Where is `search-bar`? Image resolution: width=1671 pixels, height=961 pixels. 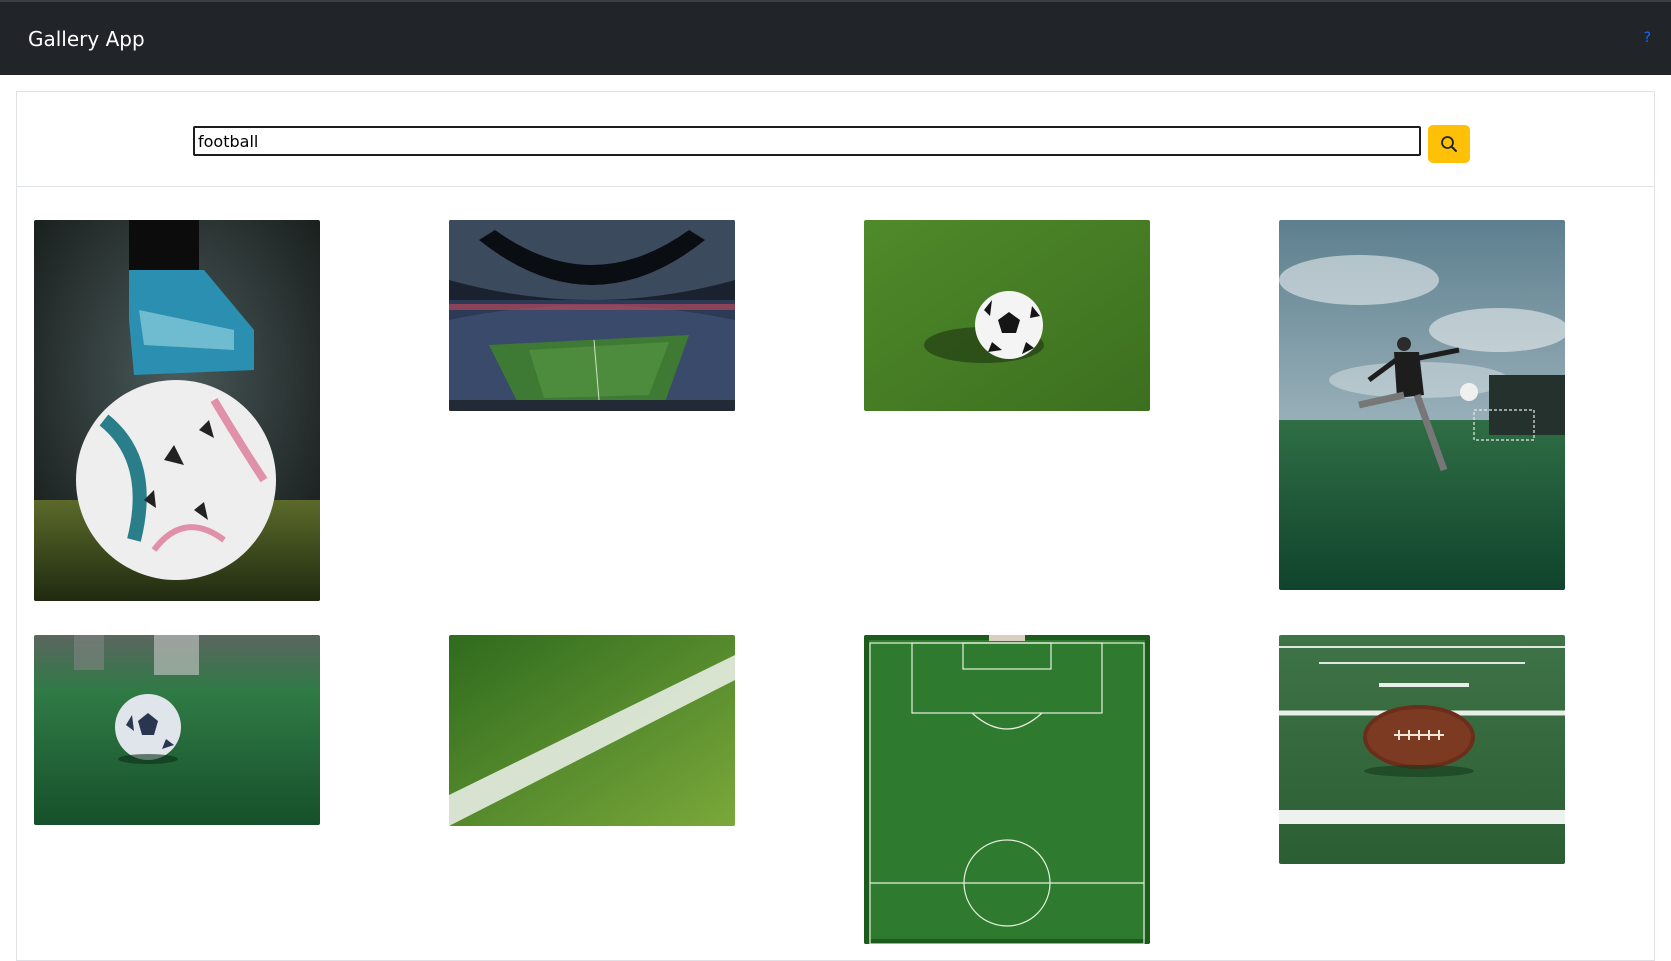
search-bar is located at coordinates (835, 139).